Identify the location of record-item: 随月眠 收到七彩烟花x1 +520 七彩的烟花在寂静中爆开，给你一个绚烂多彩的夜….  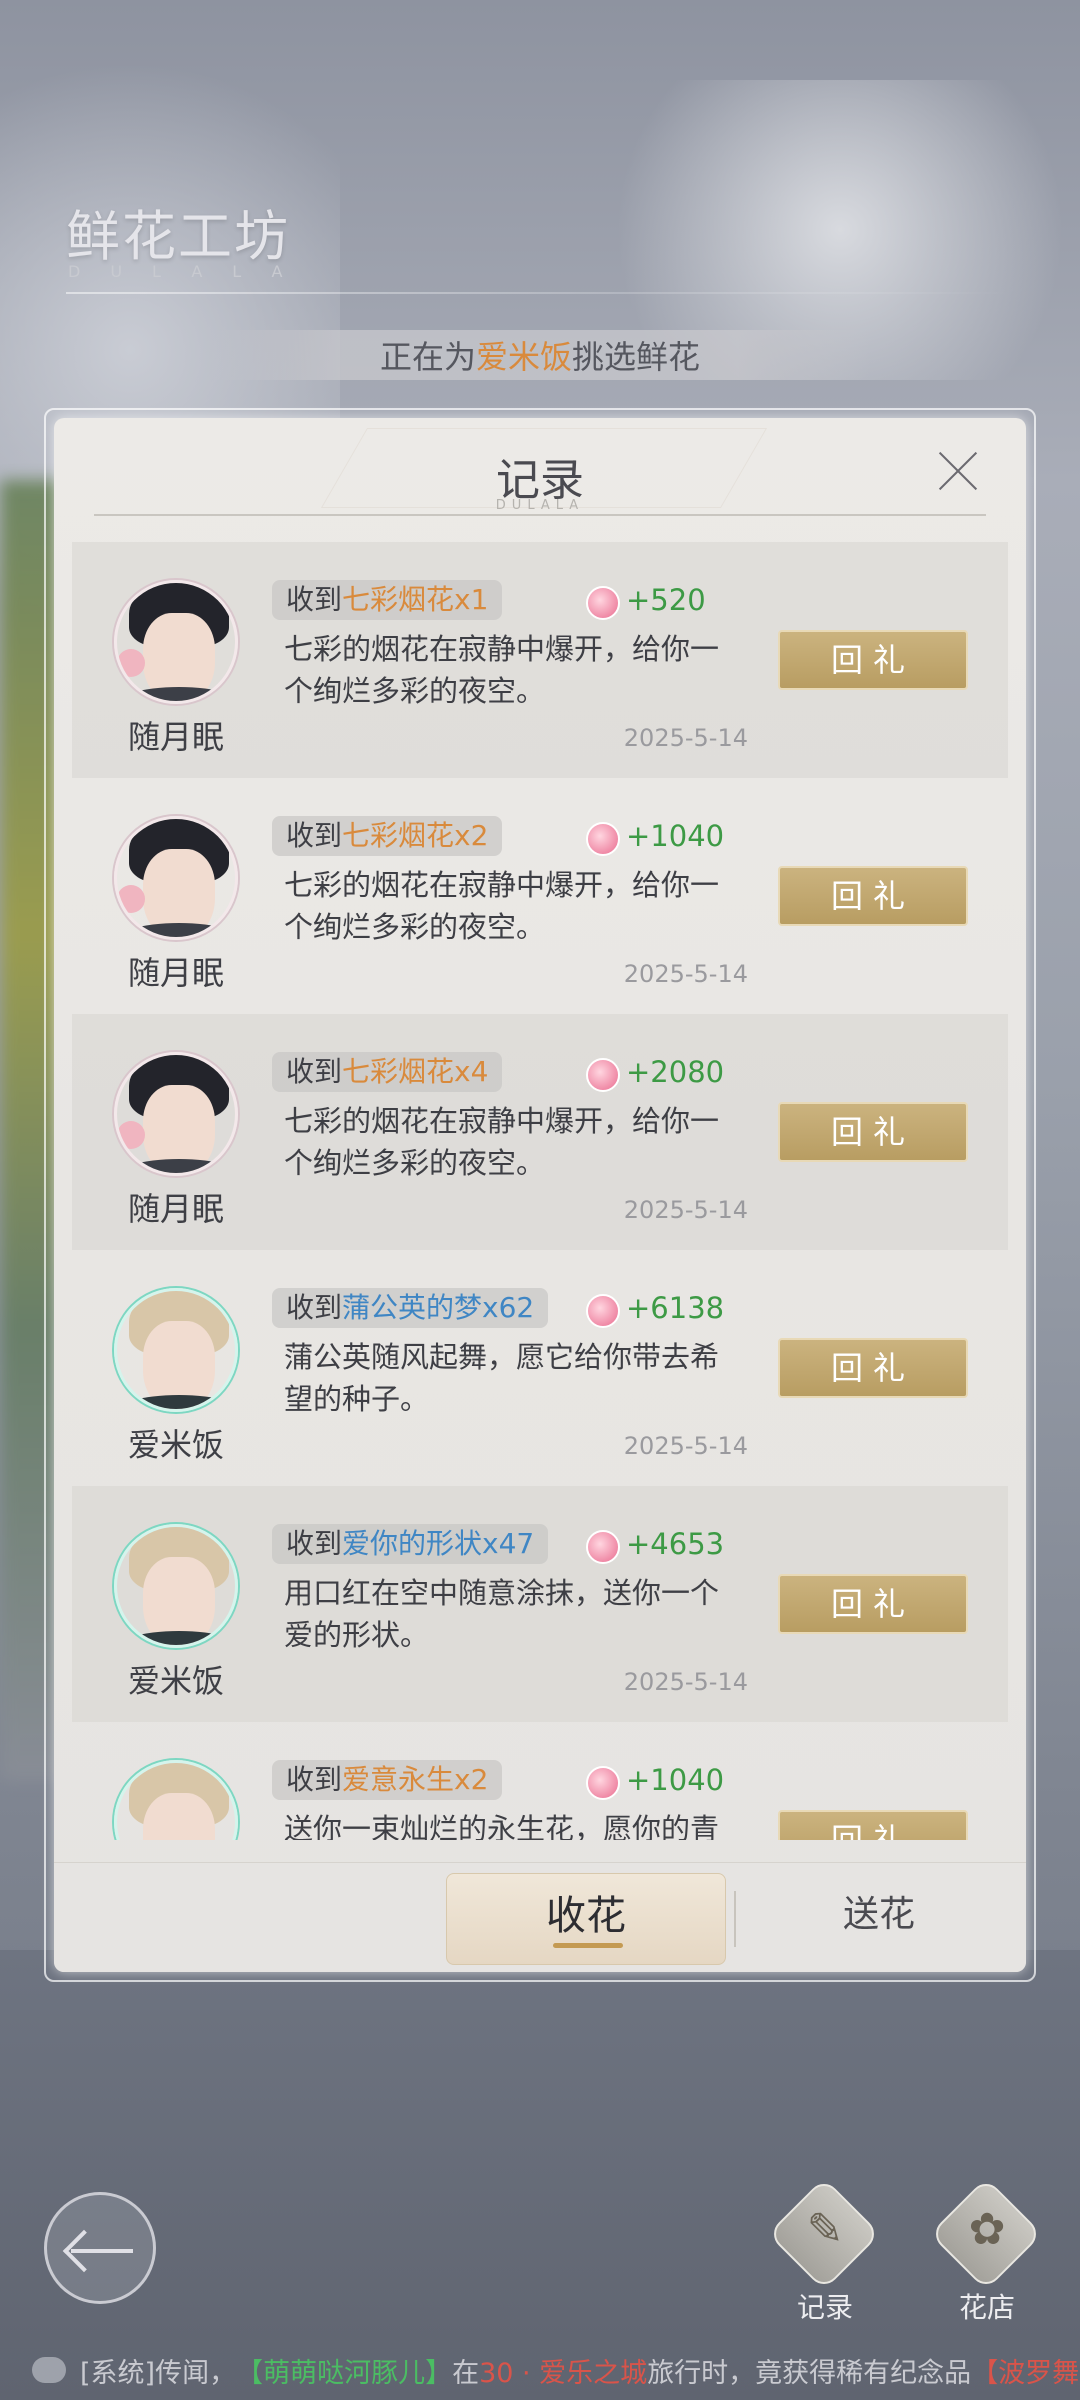
(540, 660).